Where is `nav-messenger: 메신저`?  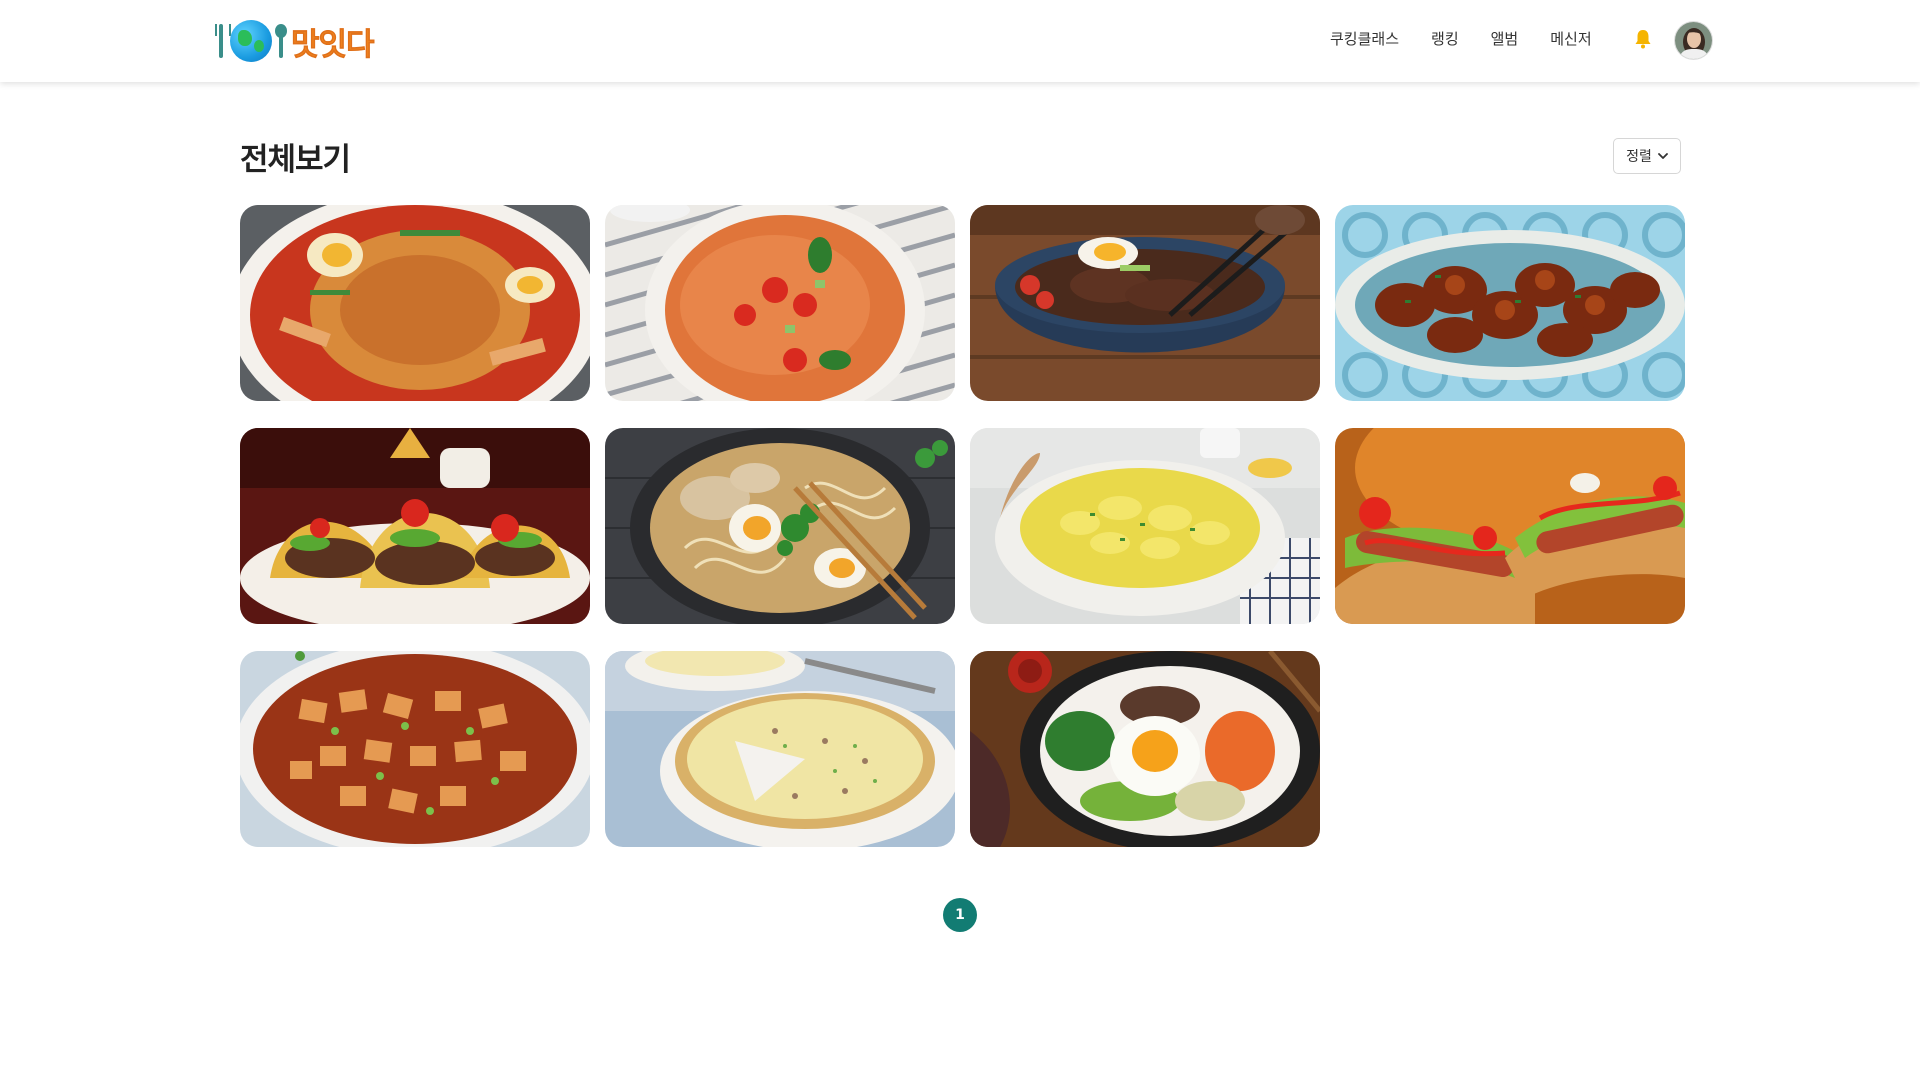 nav-messenger: 메신저 is located at coordinates (1570, 38).